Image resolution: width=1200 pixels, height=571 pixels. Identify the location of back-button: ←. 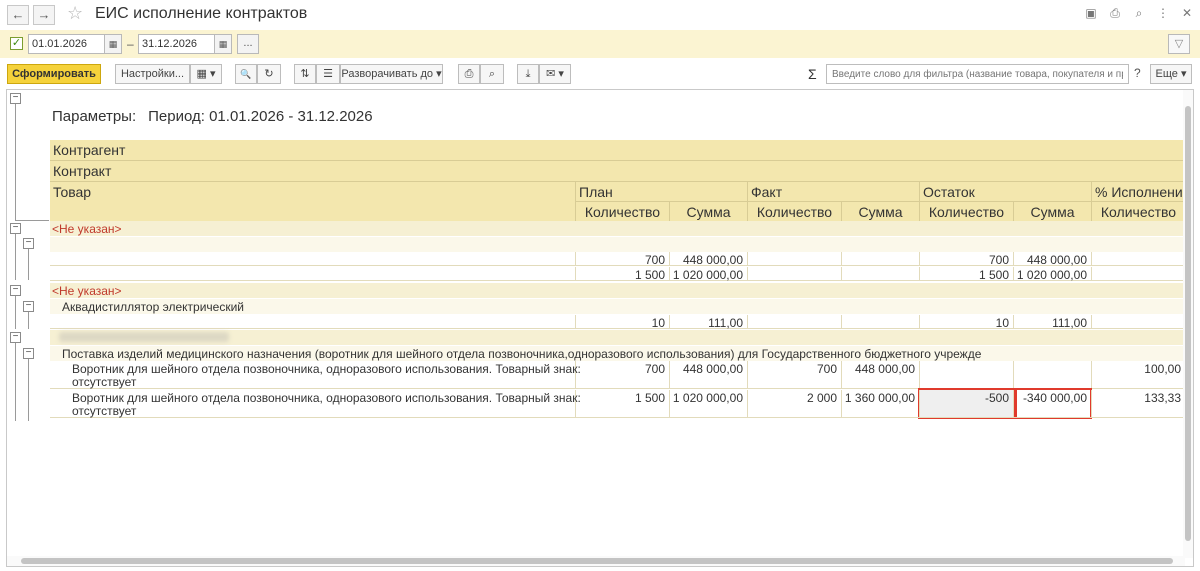
(18, 15).